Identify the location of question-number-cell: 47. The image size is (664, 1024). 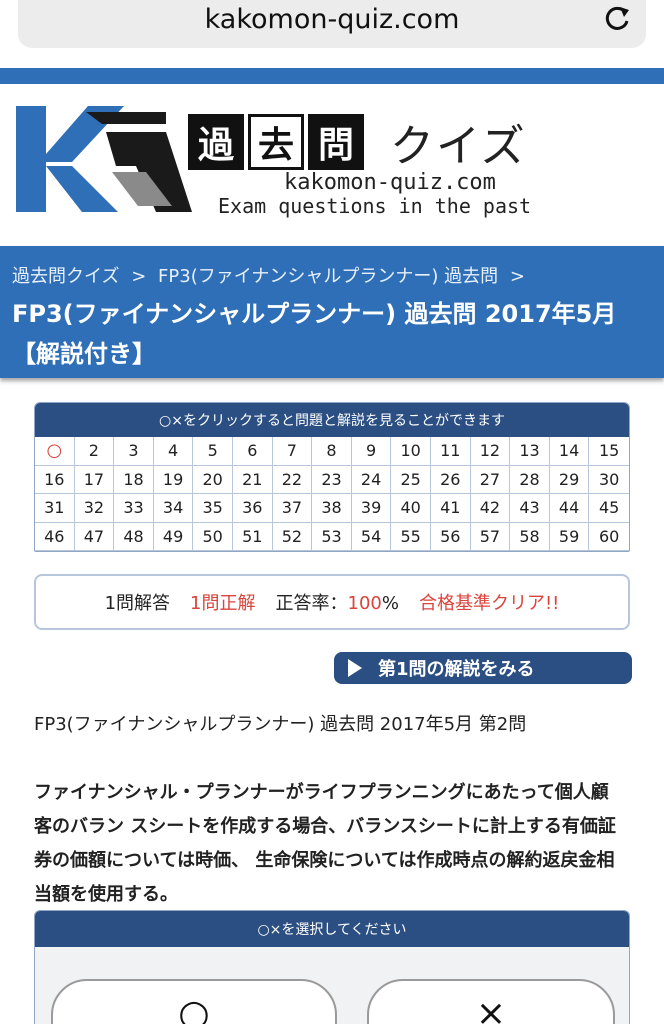
(94, 536).